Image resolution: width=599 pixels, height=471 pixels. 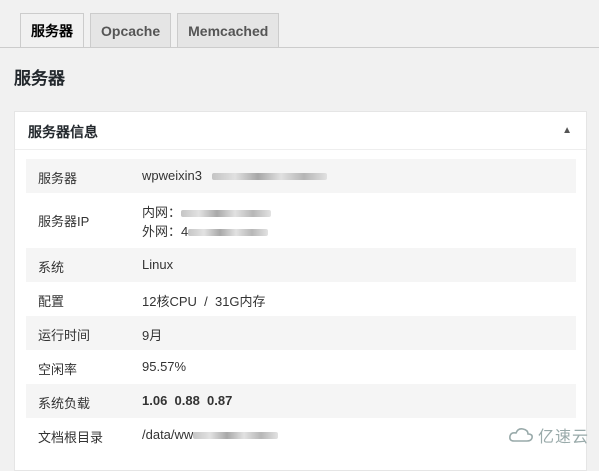 I want to click on cloud-logo-icon, so click(x=521, y=435).